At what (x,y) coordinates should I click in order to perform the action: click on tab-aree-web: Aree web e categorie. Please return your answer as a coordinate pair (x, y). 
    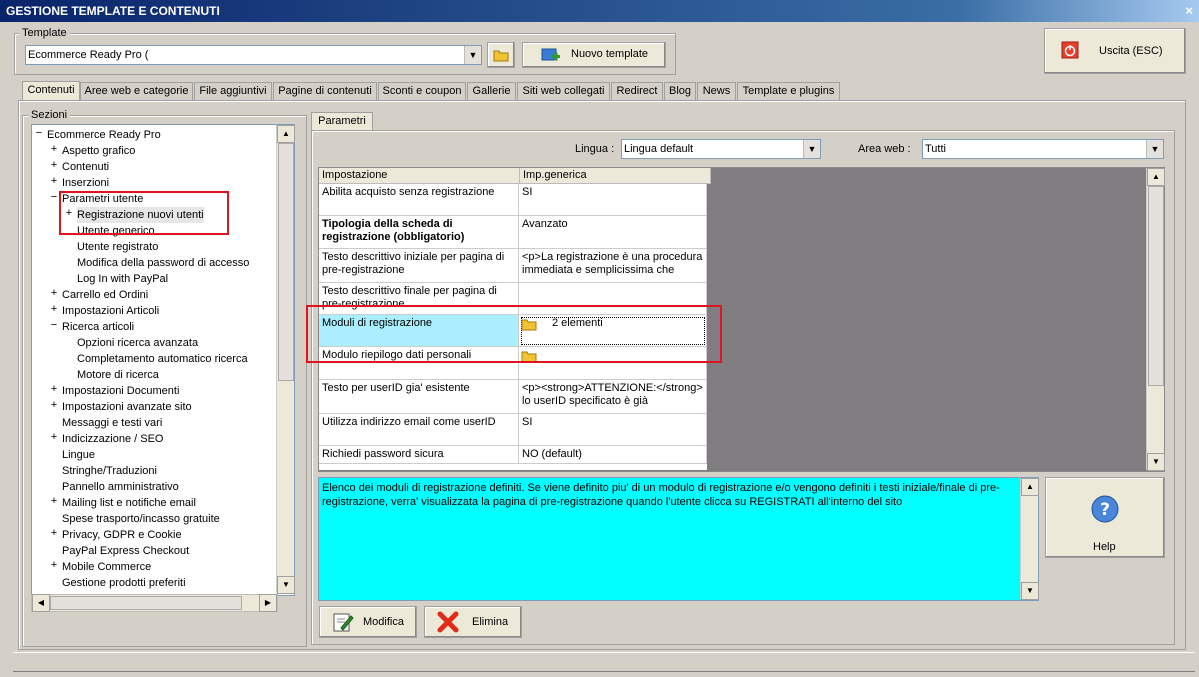
    Looking at the image, I should click on (136, 91).